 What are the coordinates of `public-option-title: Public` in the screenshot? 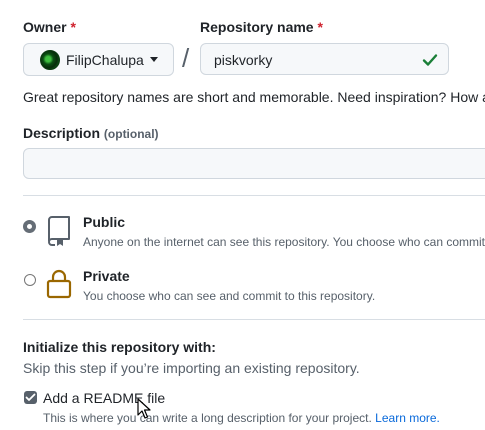 It's located at (104, 222).